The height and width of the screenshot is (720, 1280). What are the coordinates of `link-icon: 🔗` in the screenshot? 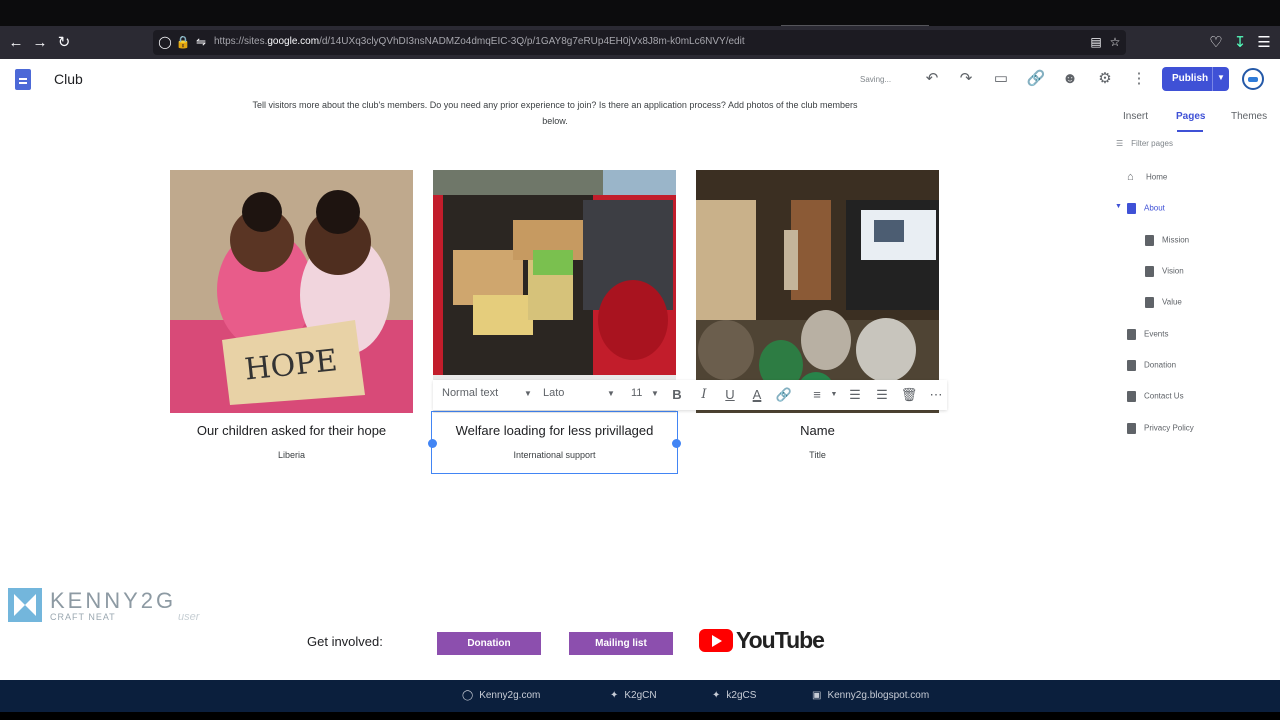 It's located at (1036, 79).